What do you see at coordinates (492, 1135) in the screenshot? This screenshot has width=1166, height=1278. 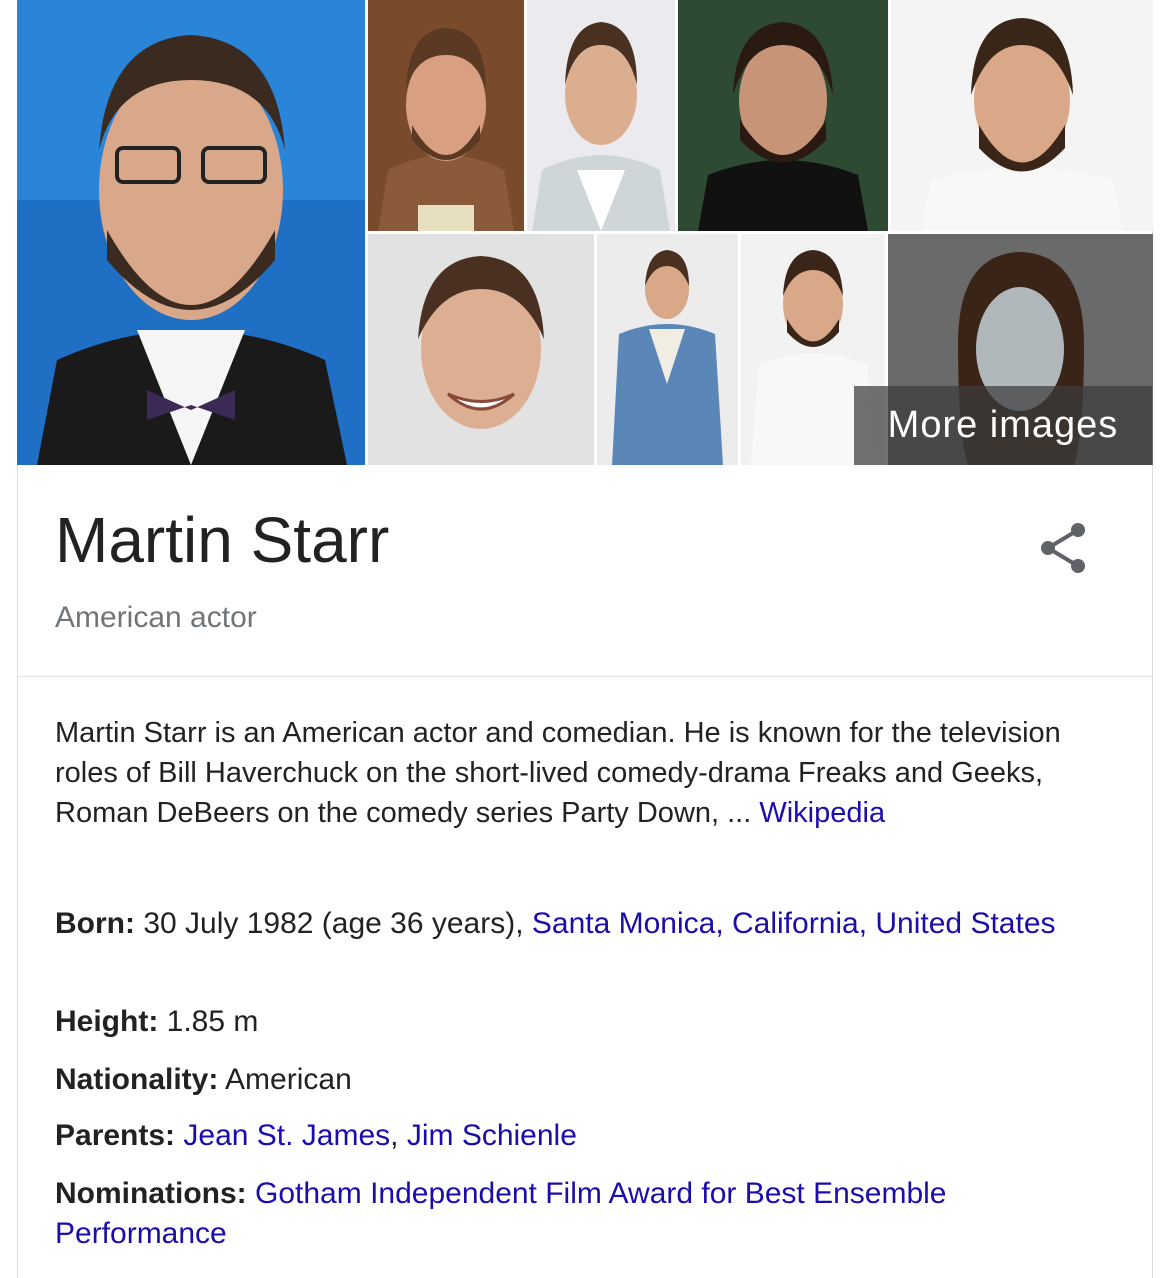 I see `parent-link-2: Jim Schienle` at bounding box center [492, 1135].